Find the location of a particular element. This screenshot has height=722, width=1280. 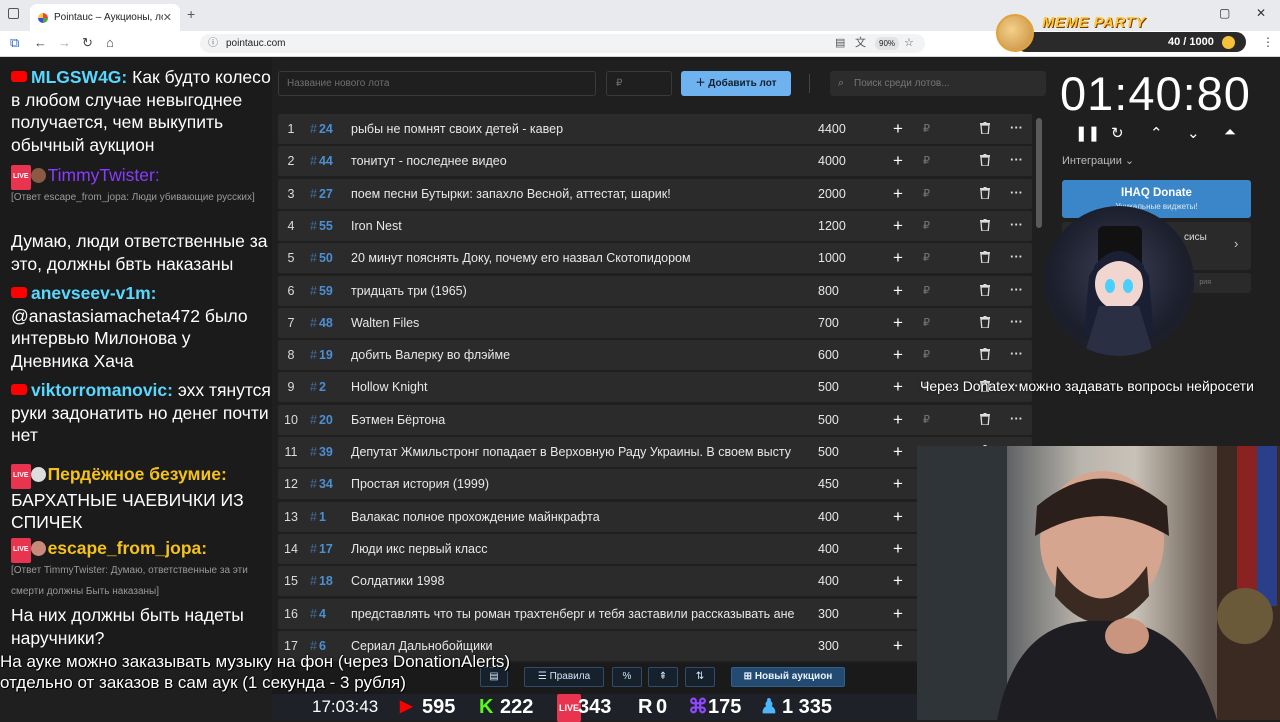

lot-name: Солдатики 1998 is located at coordinates (577, 581).